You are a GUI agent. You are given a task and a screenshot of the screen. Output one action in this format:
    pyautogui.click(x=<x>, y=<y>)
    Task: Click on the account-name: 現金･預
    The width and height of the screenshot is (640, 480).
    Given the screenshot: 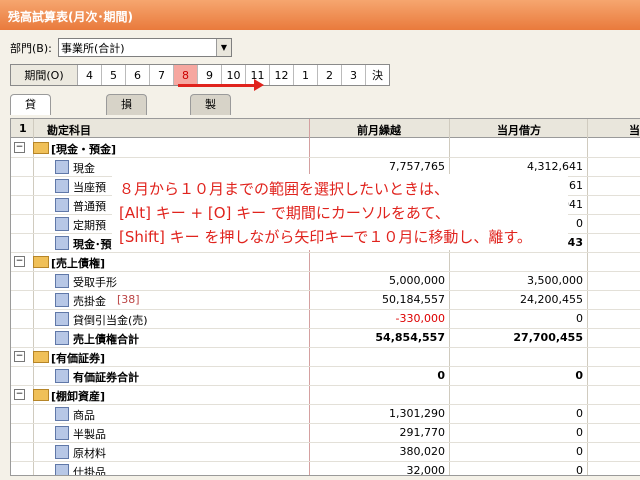 What is the action you would take?
    pyautogui.click(x=92, y=244)
    